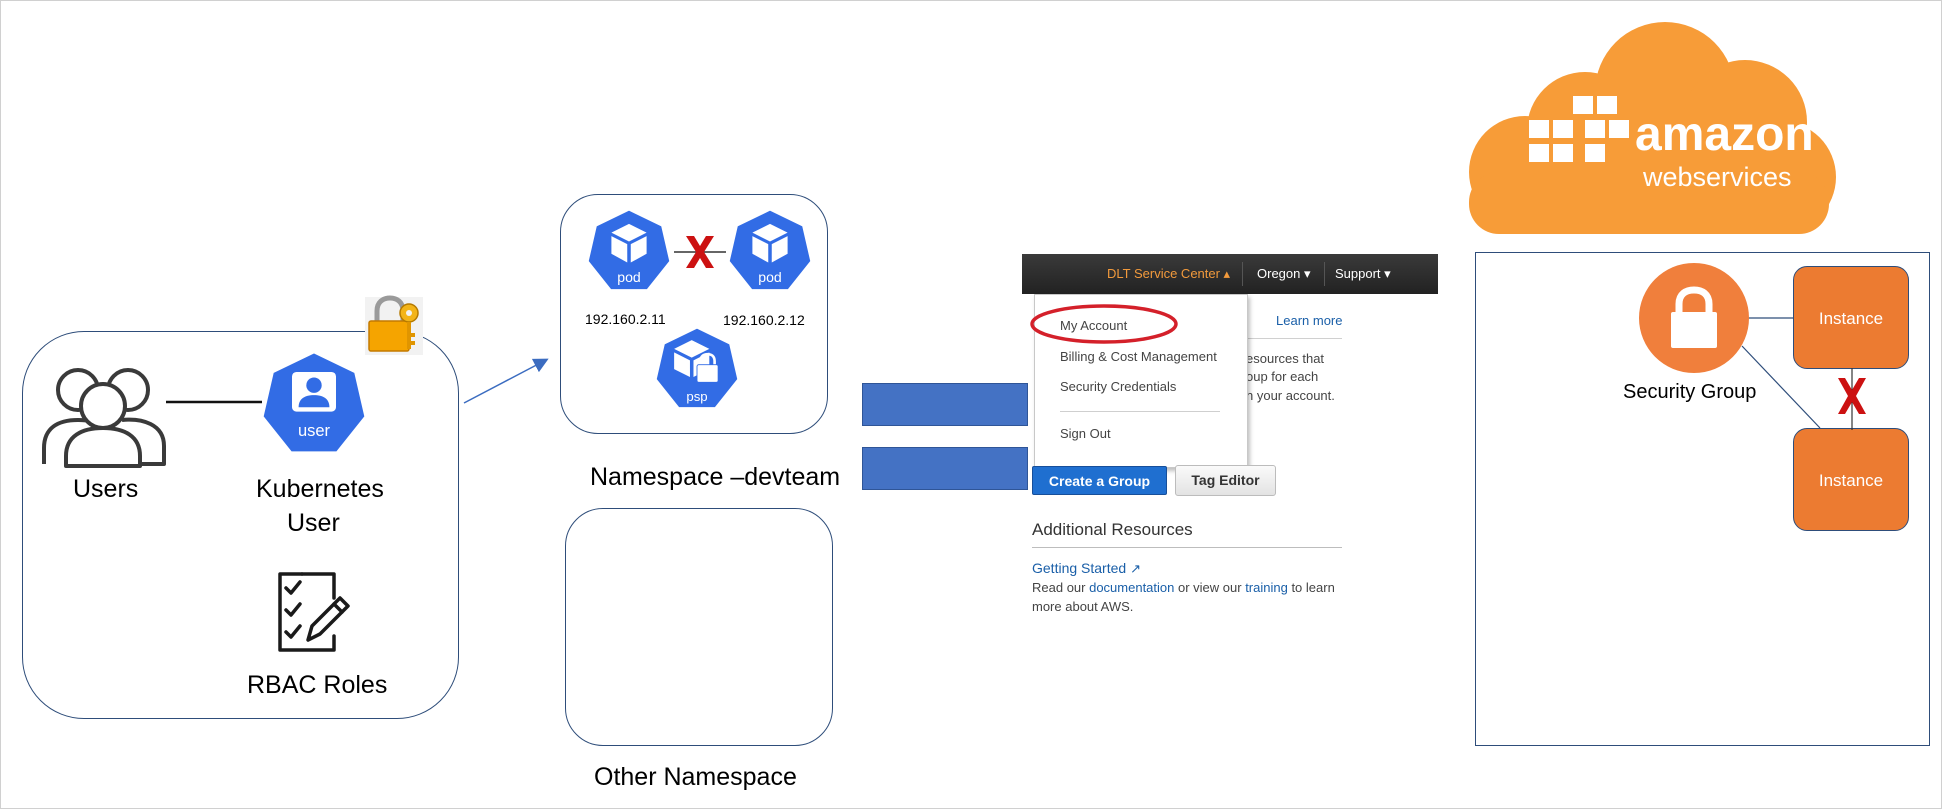 The image size is (1944, 811). I want to click on users-icon, so click(104, 418).